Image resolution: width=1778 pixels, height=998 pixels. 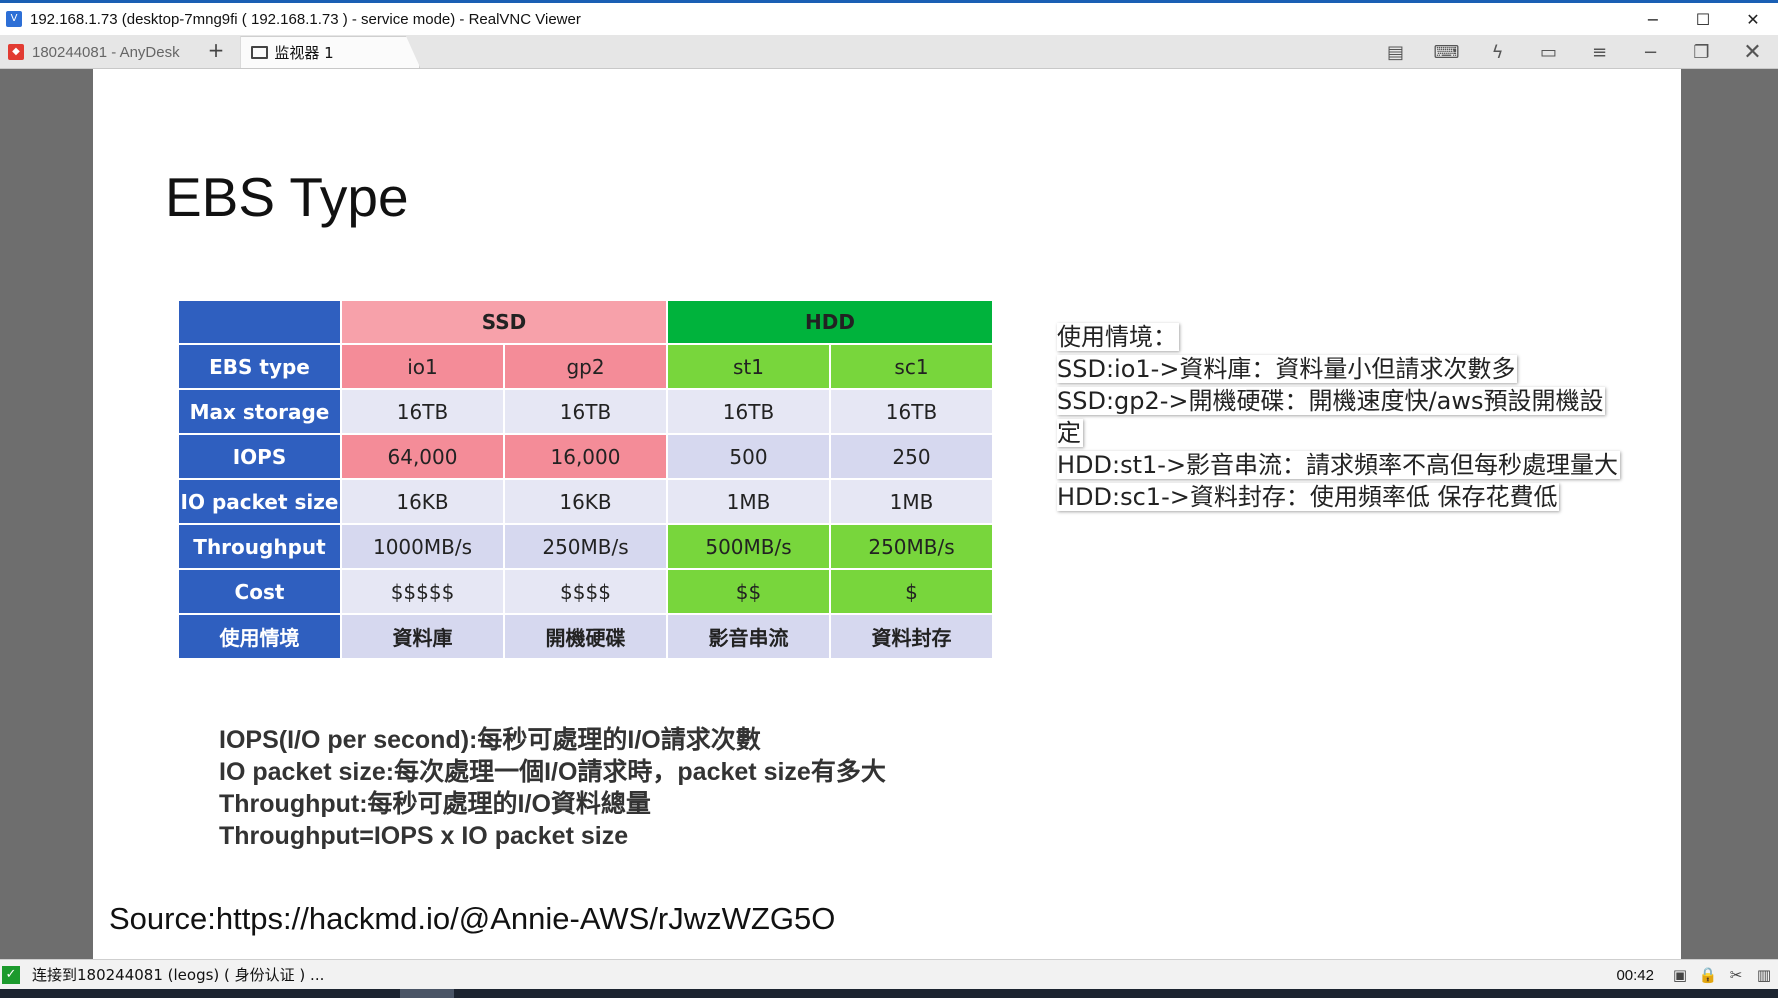 I want to click on anydesk-logo-icon: ◆, so click(x=16, y=52).